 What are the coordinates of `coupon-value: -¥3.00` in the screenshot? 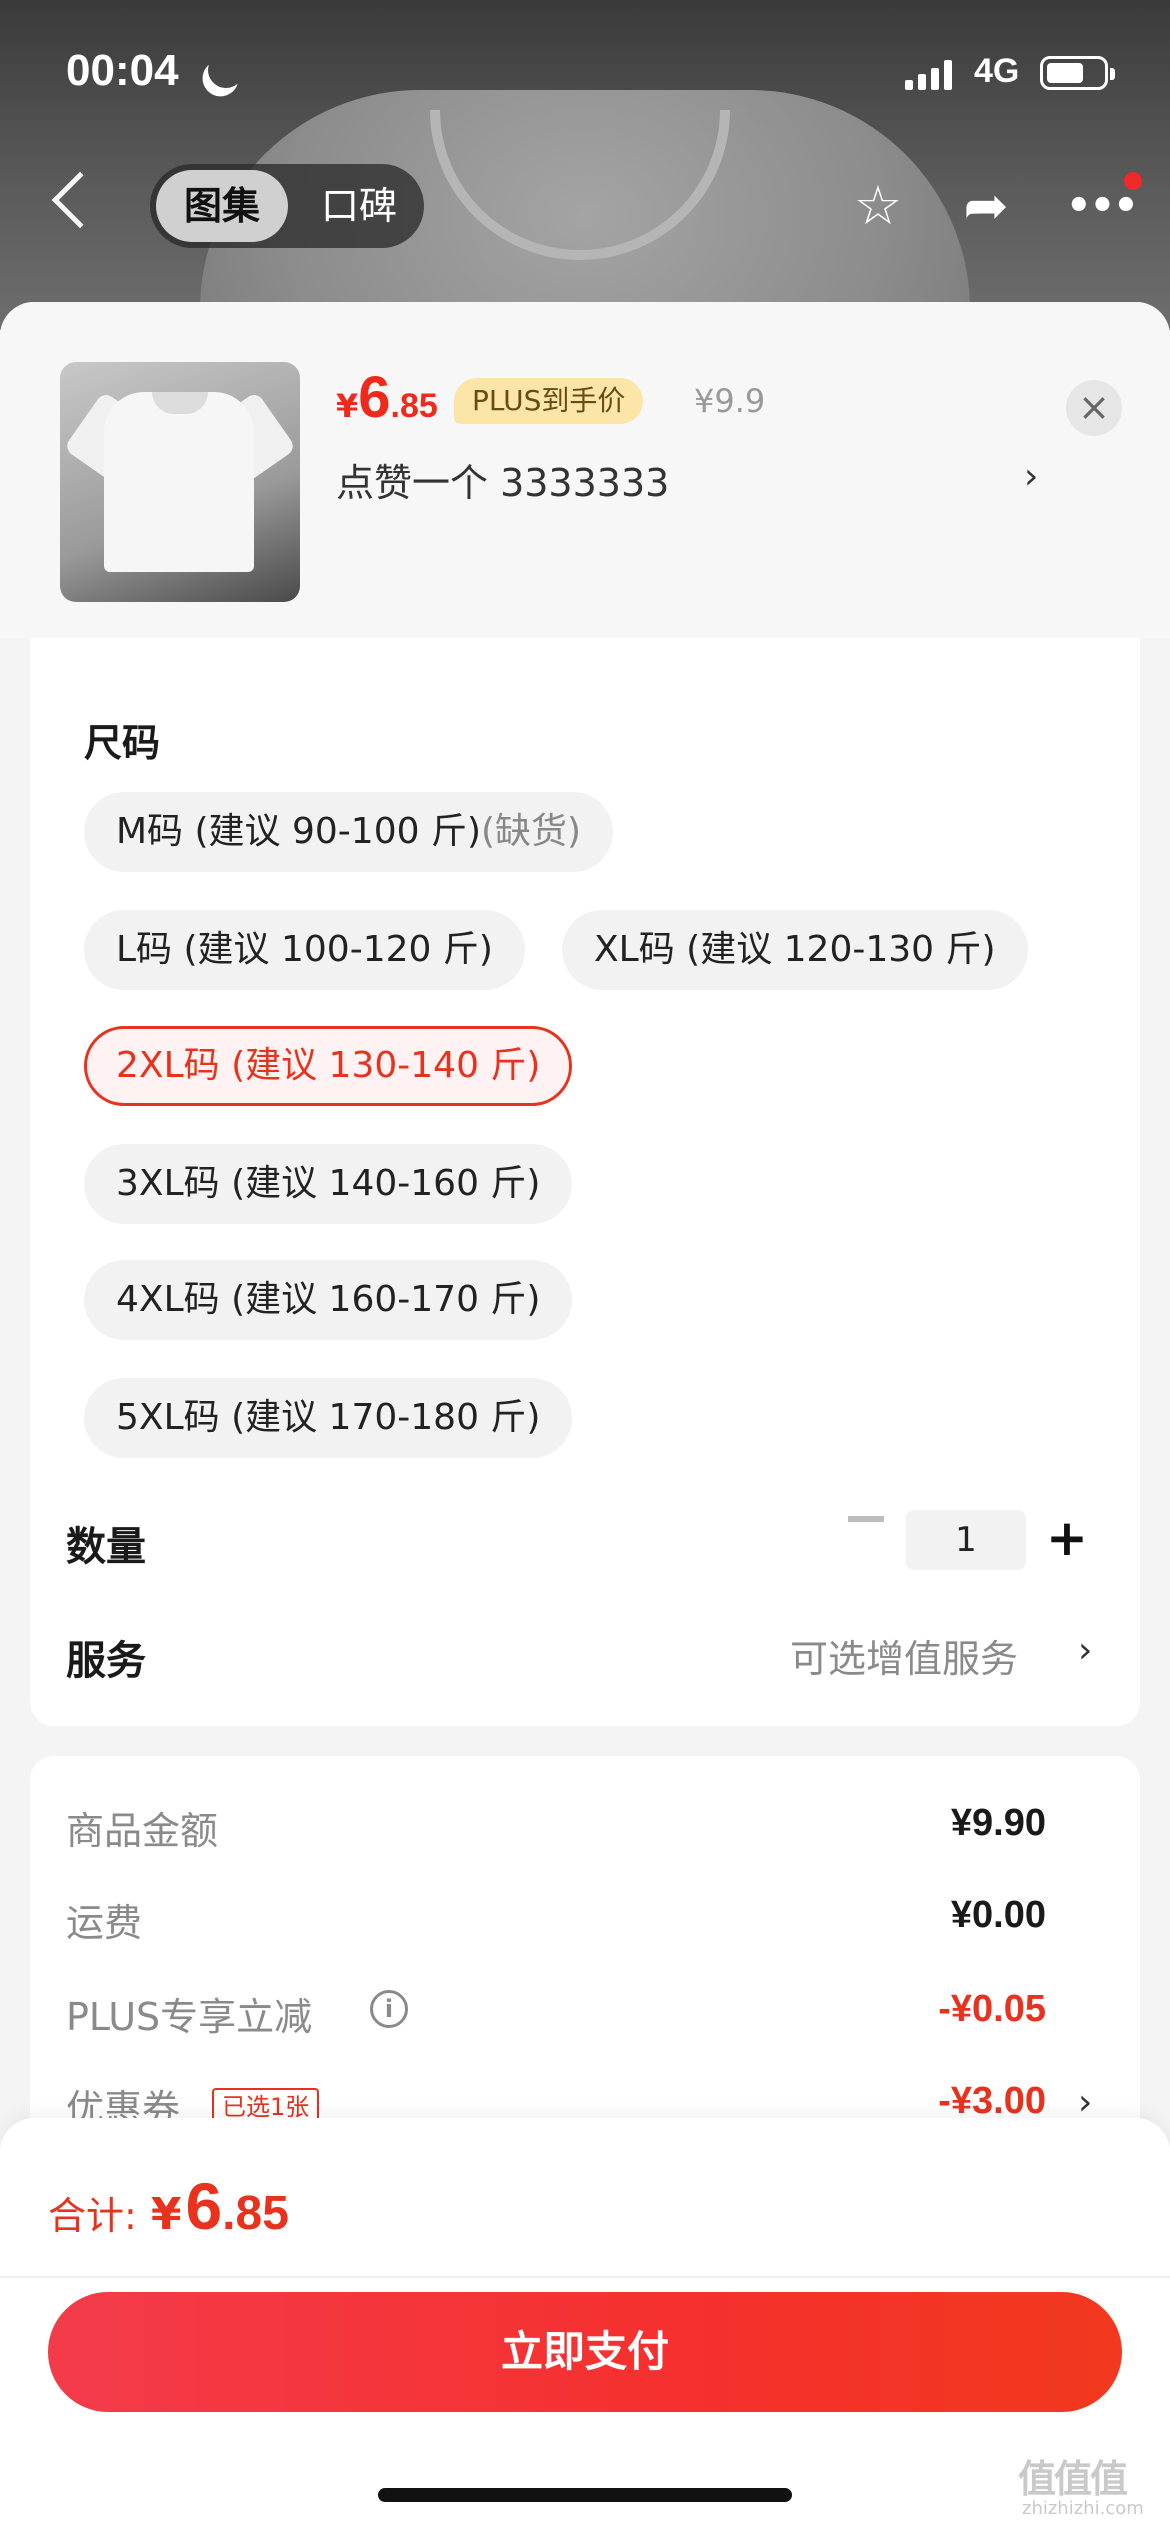 It's located at (992, 2101).